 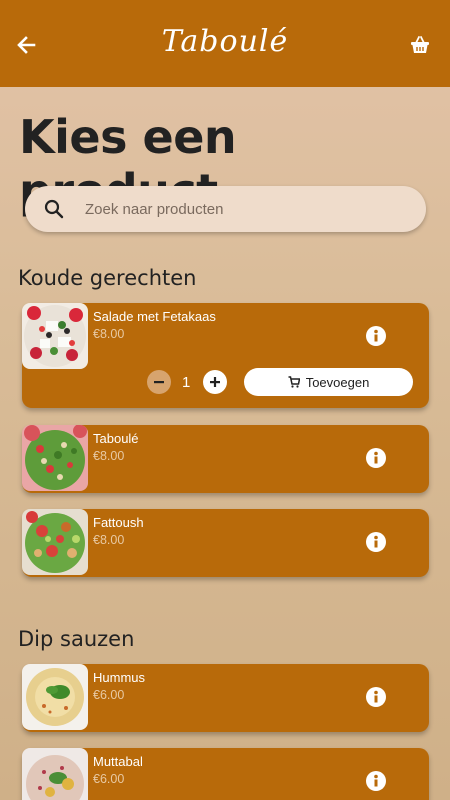 What do you see at coordinates (76, 639) in the screenshot?
I see `section-title-dip-sauzen: Dip sauzen` at bounding box center [76, 639].